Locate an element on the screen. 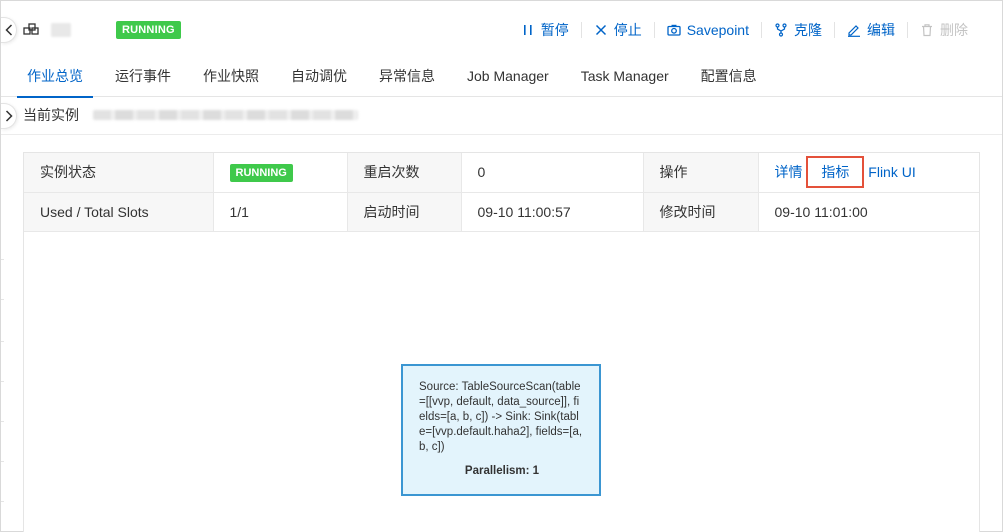  delete-label: 删除 is located at coordinates (954, 30).